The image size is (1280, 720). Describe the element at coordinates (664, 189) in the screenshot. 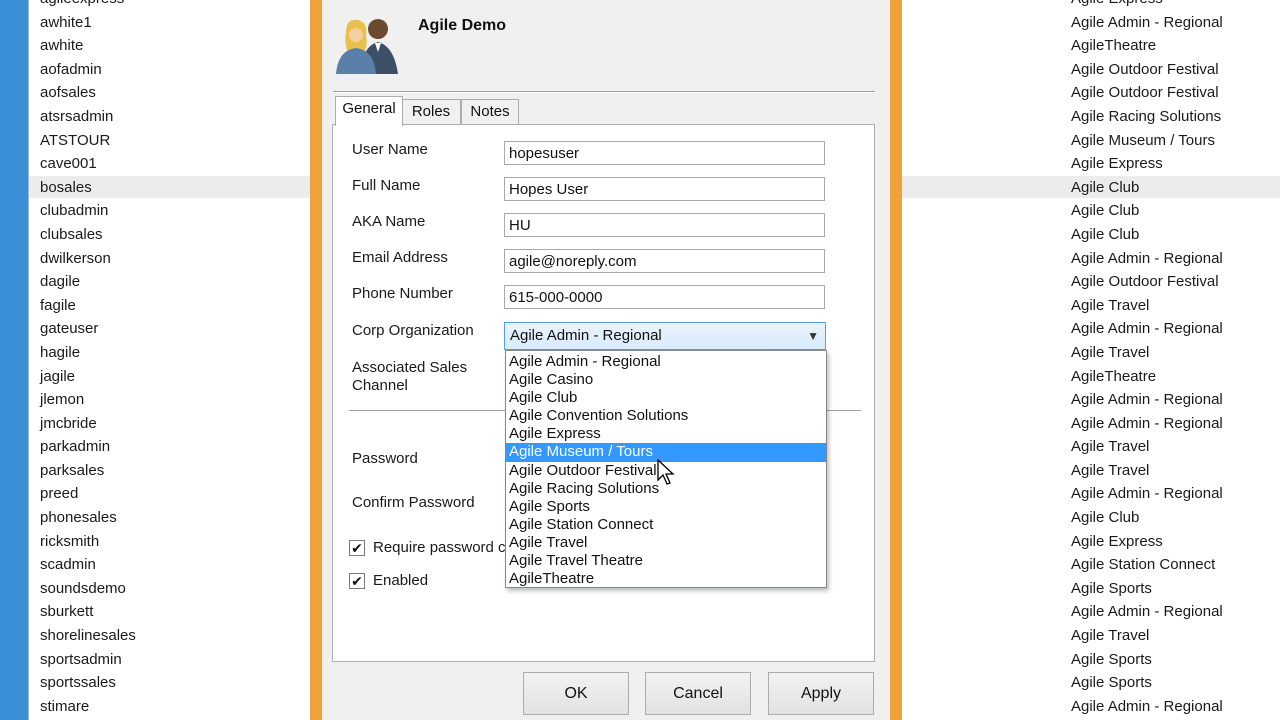

I see `full-name-field: Hopes User` at that location.